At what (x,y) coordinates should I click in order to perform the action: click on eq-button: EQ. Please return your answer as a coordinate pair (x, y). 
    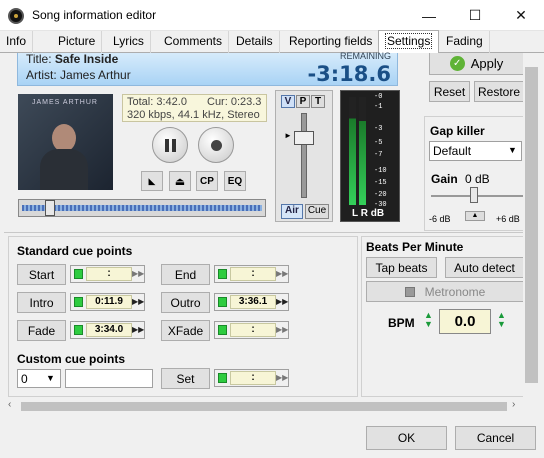
    Looking at the image, I should click on (235, 181).